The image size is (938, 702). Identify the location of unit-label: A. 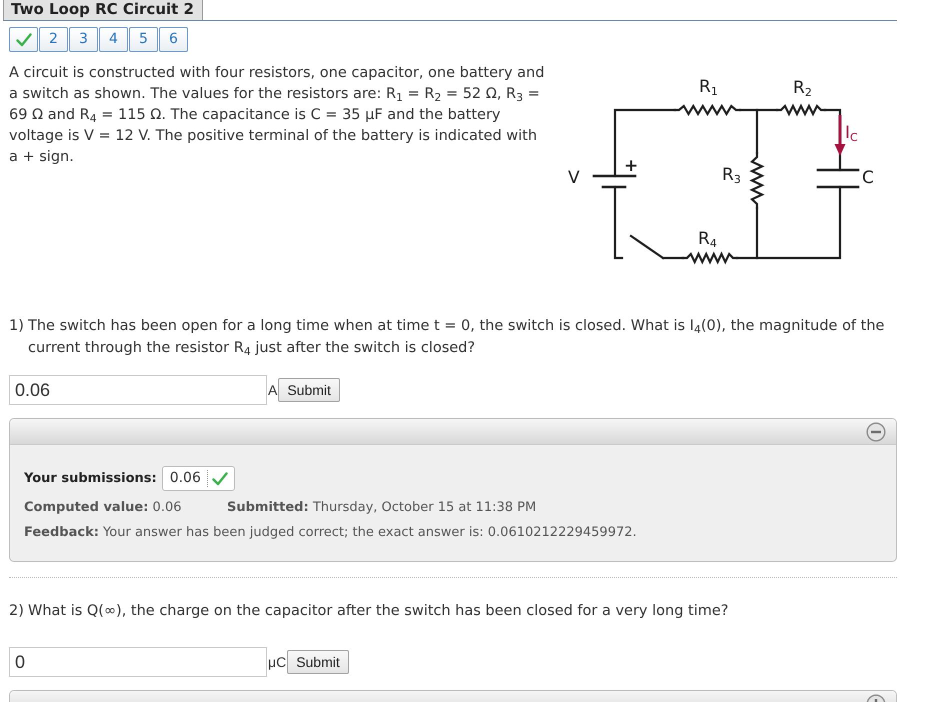
(273, 390).